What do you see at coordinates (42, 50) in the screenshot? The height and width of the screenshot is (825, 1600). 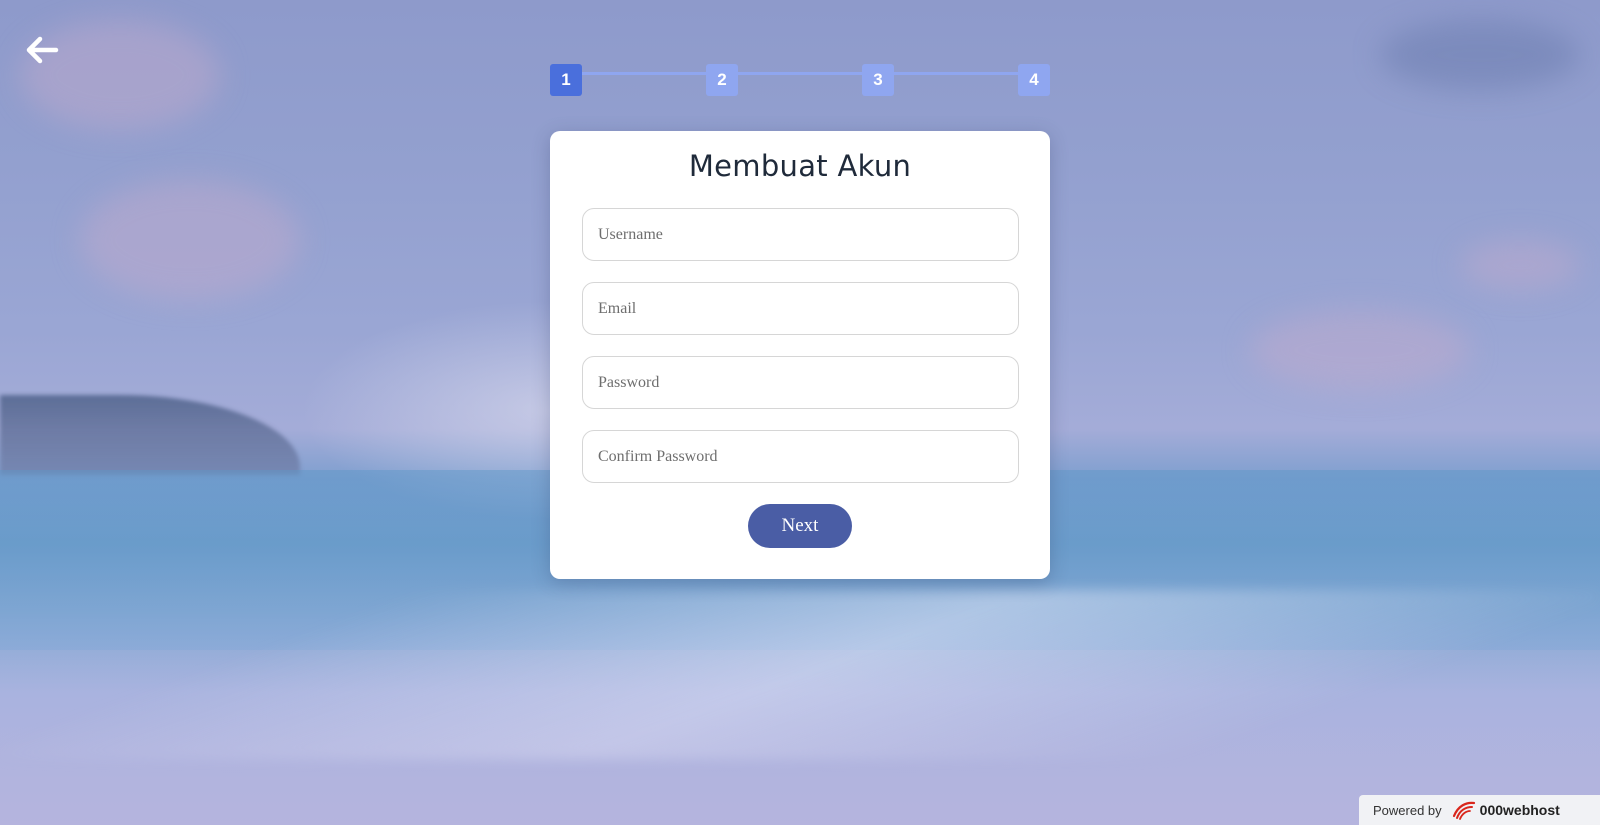 I see `back-arrow-icon` at bounding box center [42, 50].